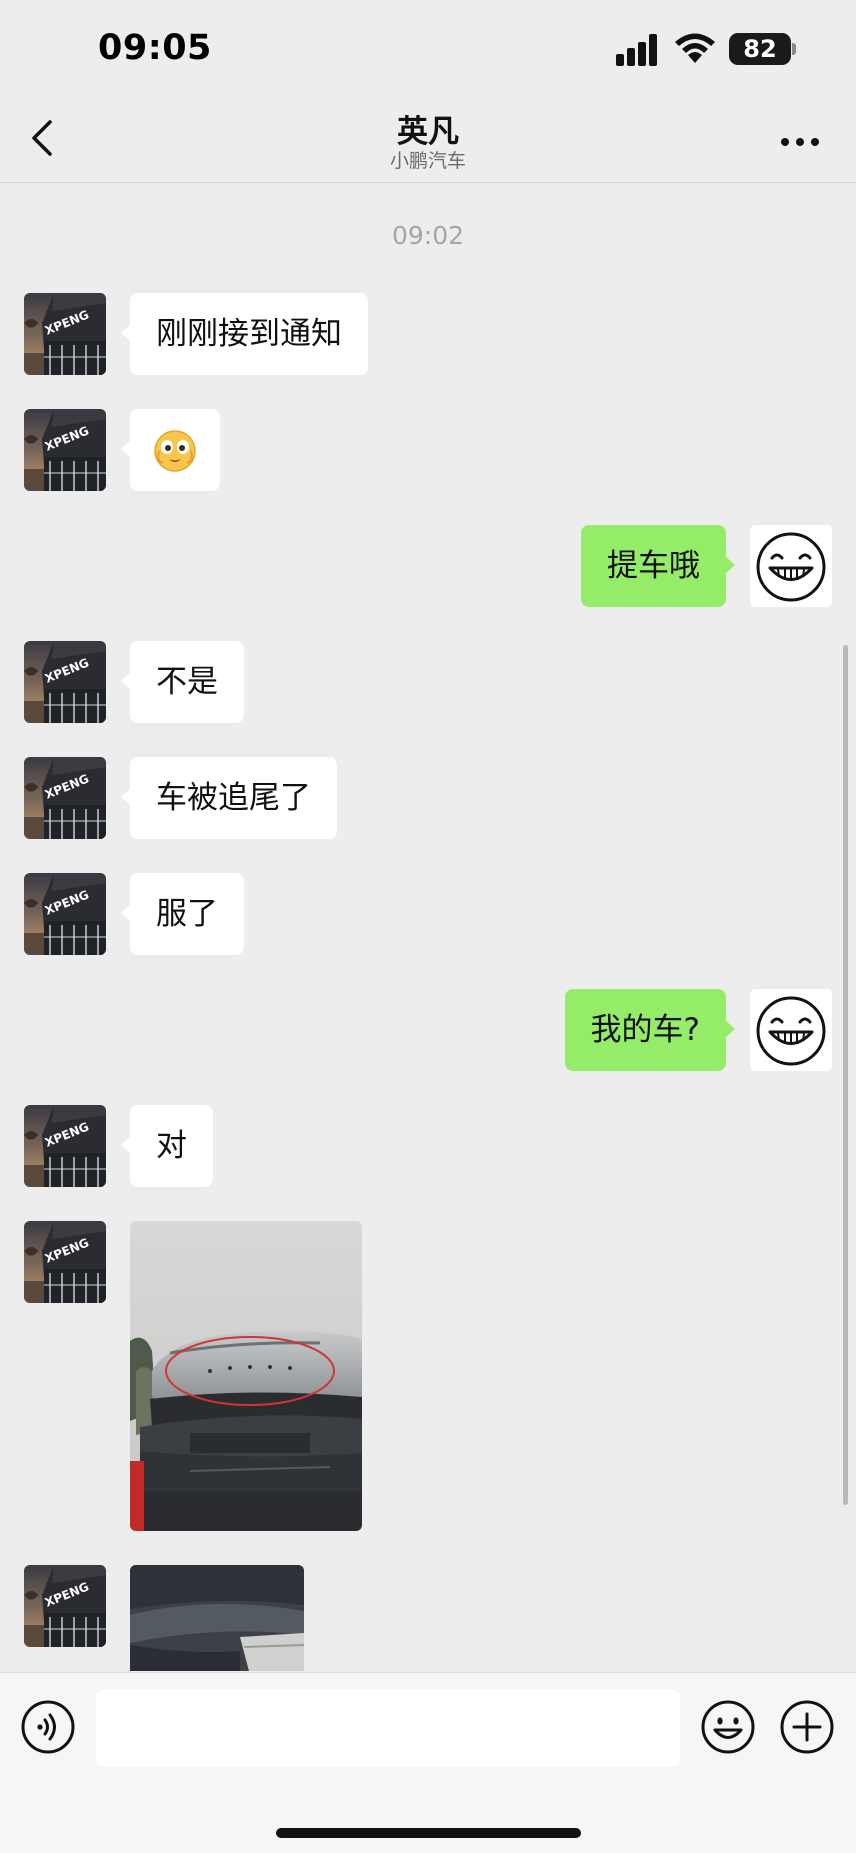 This screenshot has height=1853, width=856. I want to click on message-bubble-outgoing: 我的车?, so click(650, 1030).